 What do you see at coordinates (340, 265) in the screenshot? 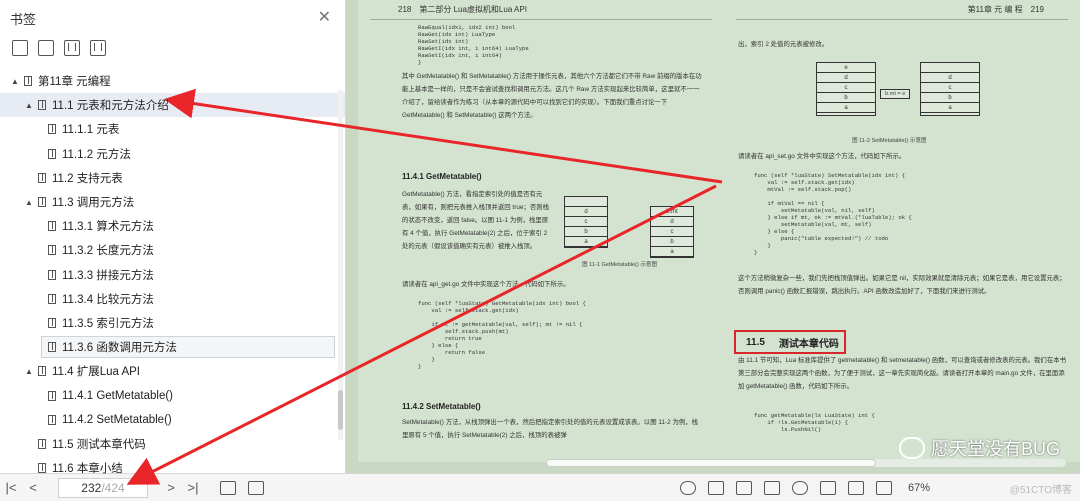
I see `sidebar-scrollbar` at bounding box center [340, 265].